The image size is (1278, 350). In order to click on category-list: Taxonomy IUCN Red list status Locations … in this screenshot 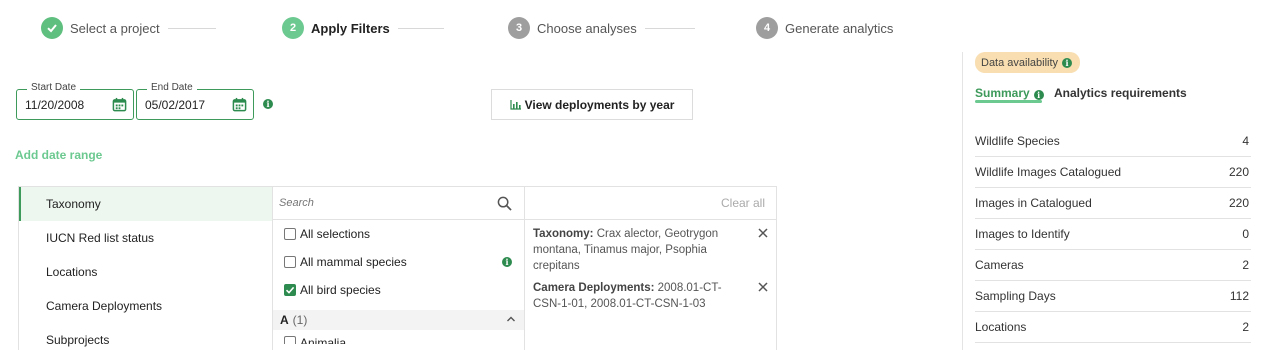, I will do `click(145, 268)`.